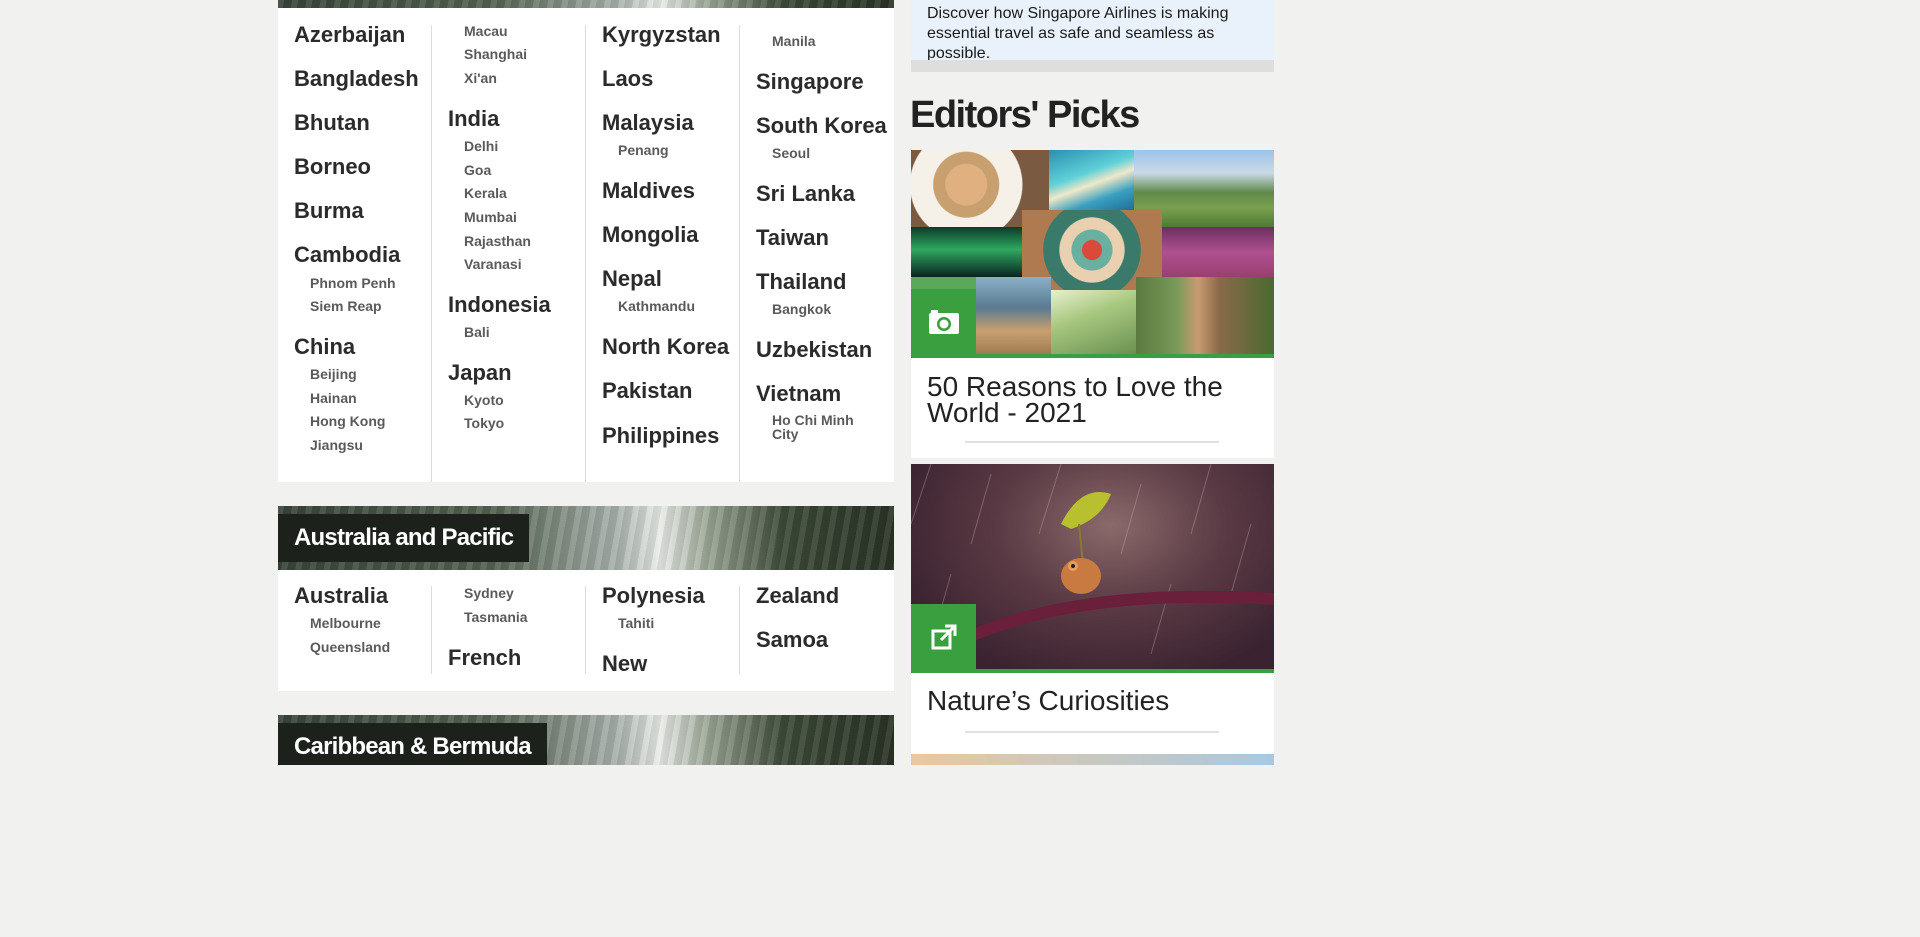 The width and height of the screenshot is (1920, 937). I want to click on city-link: Mumbai, so click(490, 217).